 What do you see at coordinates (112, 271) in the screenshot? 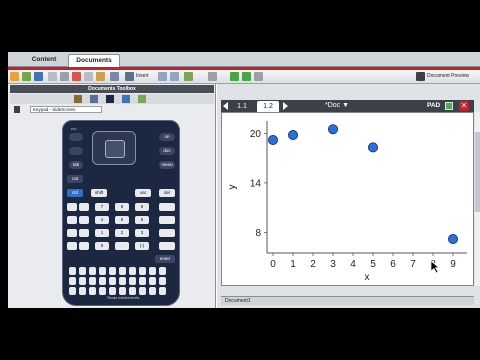
I see `letter-key-e` at bounding box center [112, 271].